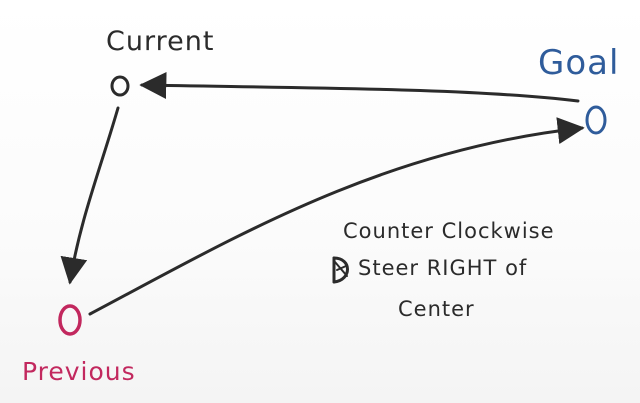  Describe the element at coordinates (70, 320) in the screenshot. I see `node-previous-marker` at that location.